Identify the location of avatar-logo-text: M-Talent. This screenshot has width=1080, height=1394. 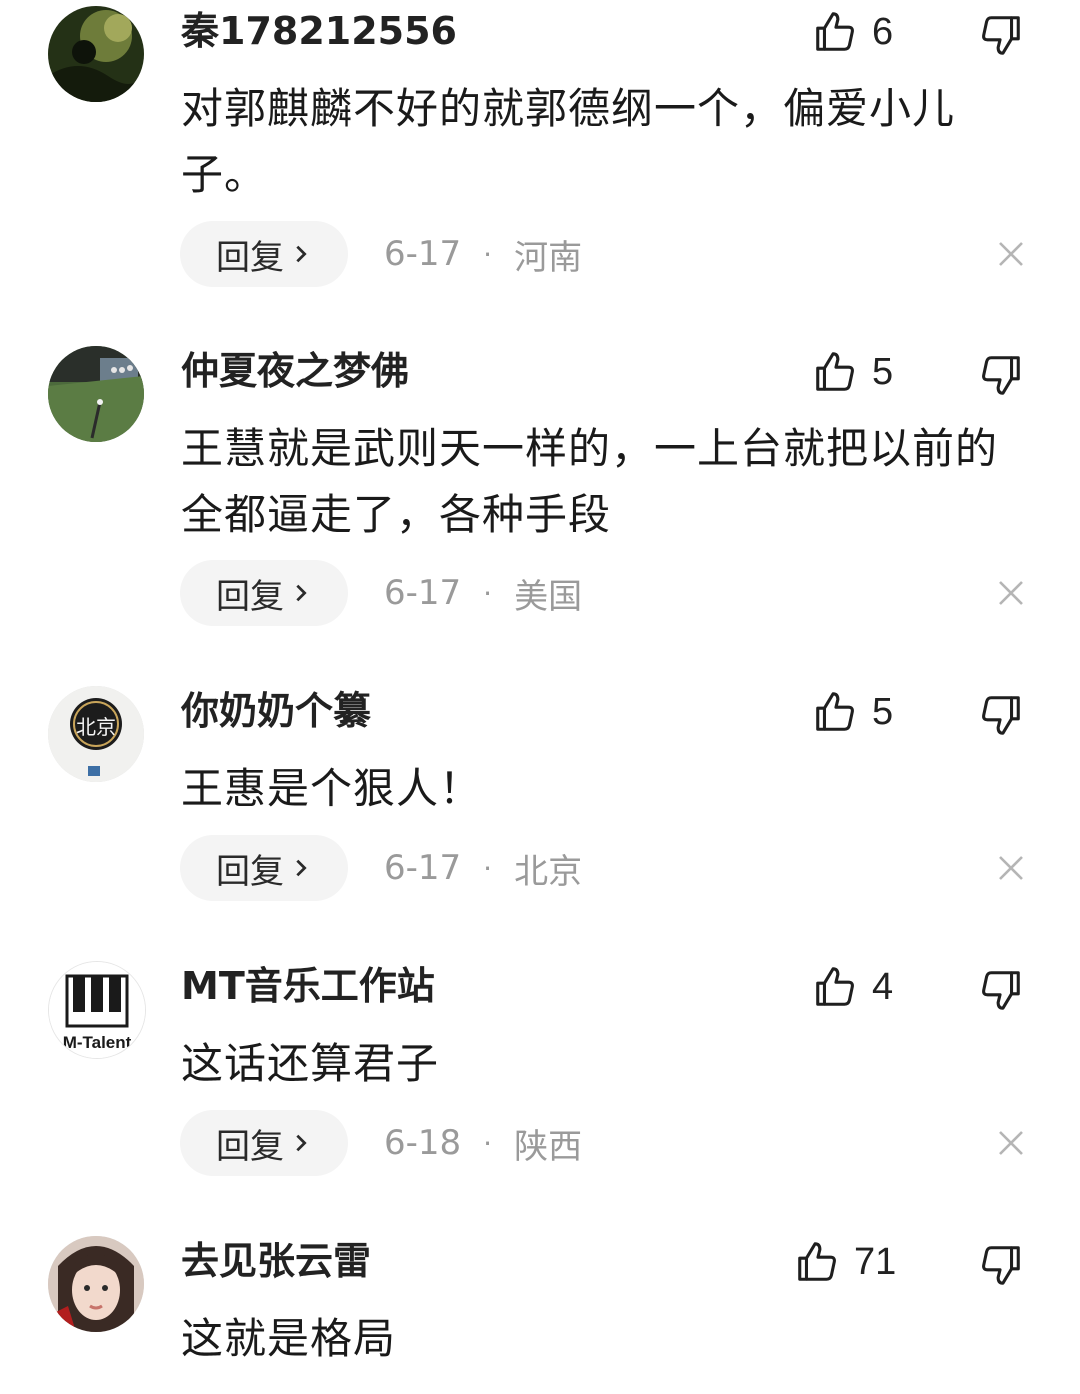
(97, 1042).